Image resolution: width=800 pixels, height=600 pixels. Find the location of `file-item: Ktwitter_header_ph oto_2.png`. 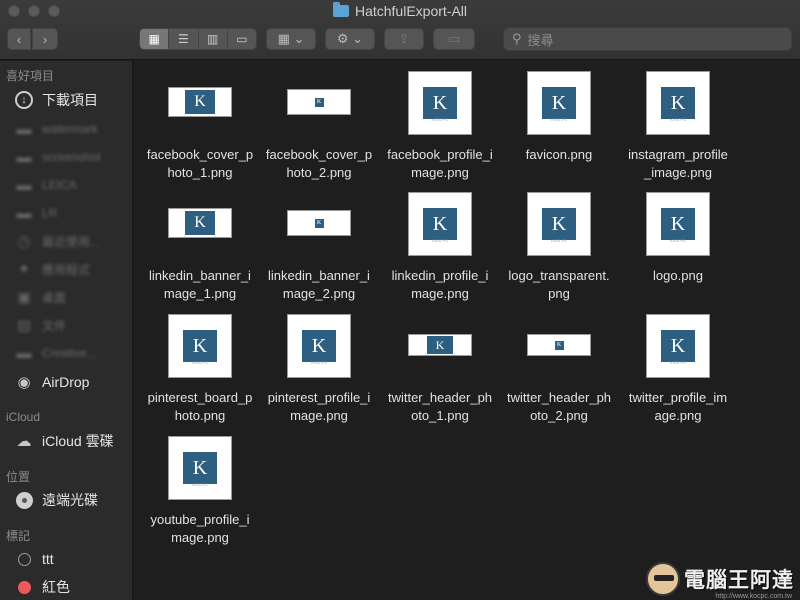

file-item: Ktwitter_header_ph oto_2.png is located at coordinates (559, 368).